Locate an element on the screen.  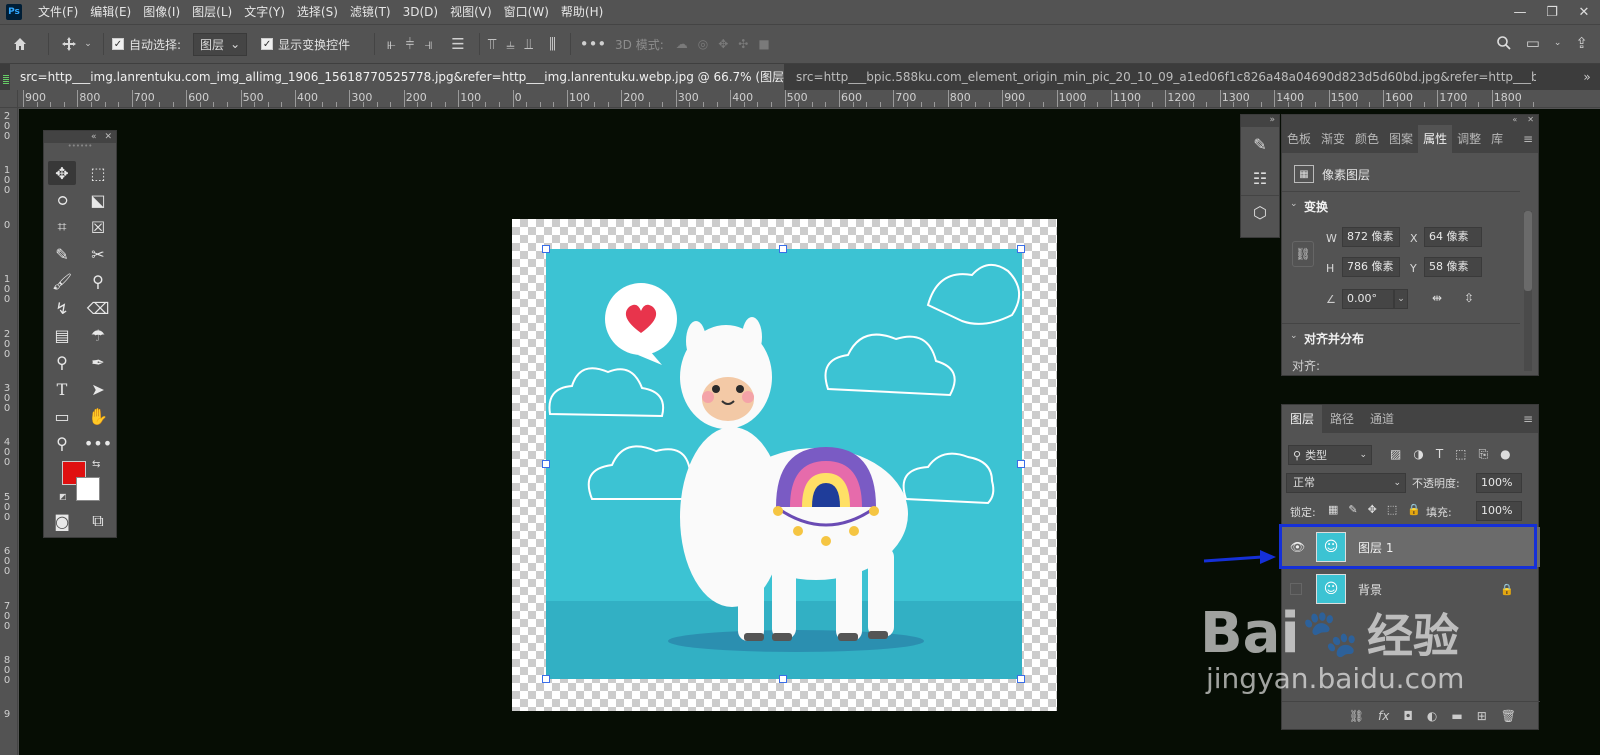
filter-pixel-icon: ▨ is located at coordinates (1395, 454).